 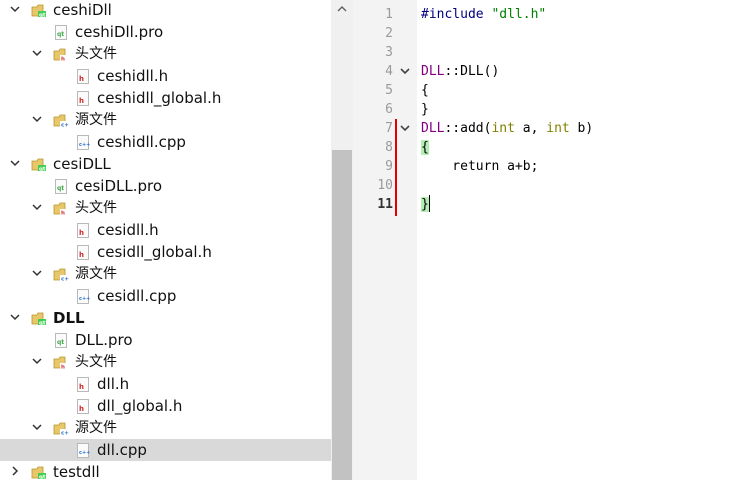 I want to click on code-line-7: DLL::add(int a, int b), so click(x=507, y=128).